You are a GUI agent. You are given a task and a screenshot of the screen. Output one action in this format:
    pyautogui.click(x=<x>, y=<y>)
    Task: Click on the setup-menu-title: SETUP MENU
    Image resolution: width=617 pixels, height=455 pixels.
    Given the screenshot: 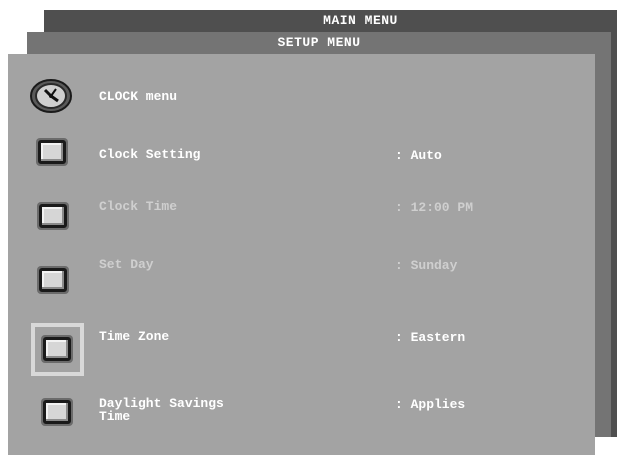 What is the action you would take?
    pyautogui.click(x=319, y=42)
    